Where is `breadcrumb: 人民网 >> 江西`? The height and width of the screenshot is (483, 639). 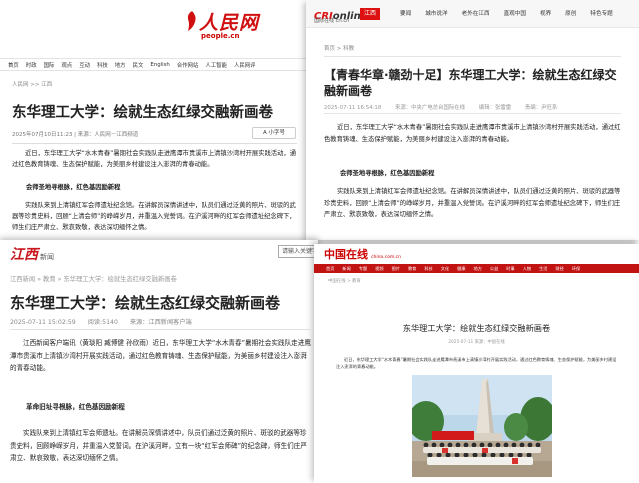
breadcrumb: 人民网 >> 江西 is located at coordinates (32, 84).